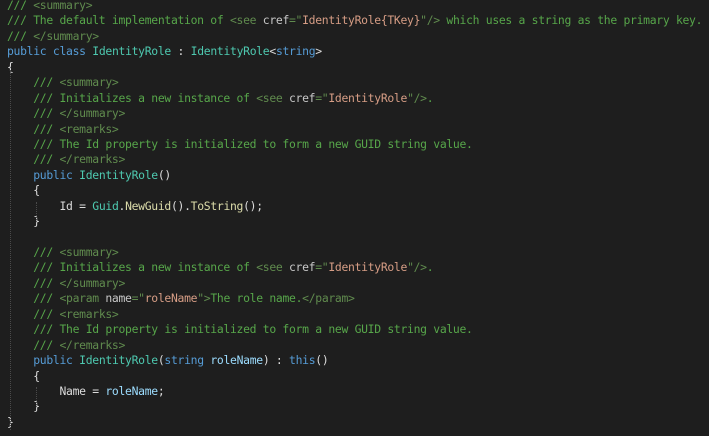 The image size is (709, 436). What do you see at coordinates (161, 390) in the screenshot?
I see `code-token-punct: ;` at bounding box center [161, 390].